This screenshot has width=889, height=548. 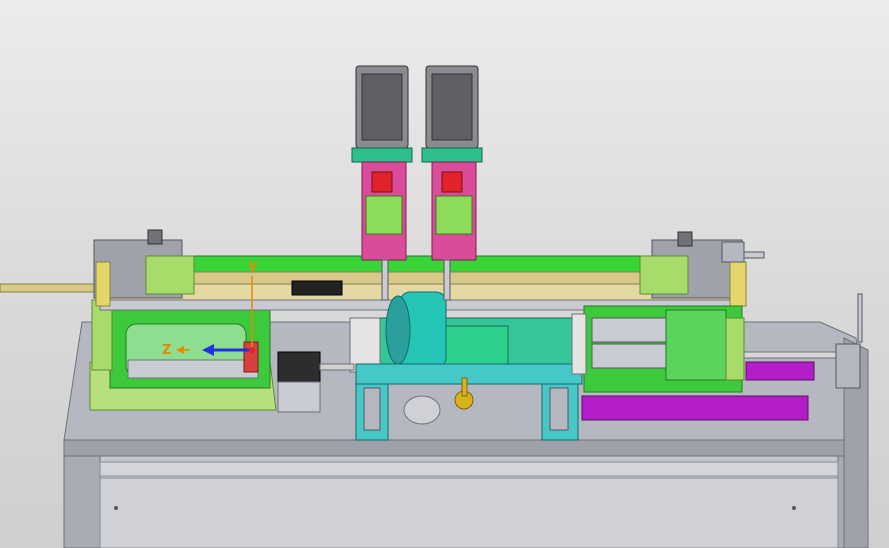 I want to click on left-fixture, so click(x=183, y=355).